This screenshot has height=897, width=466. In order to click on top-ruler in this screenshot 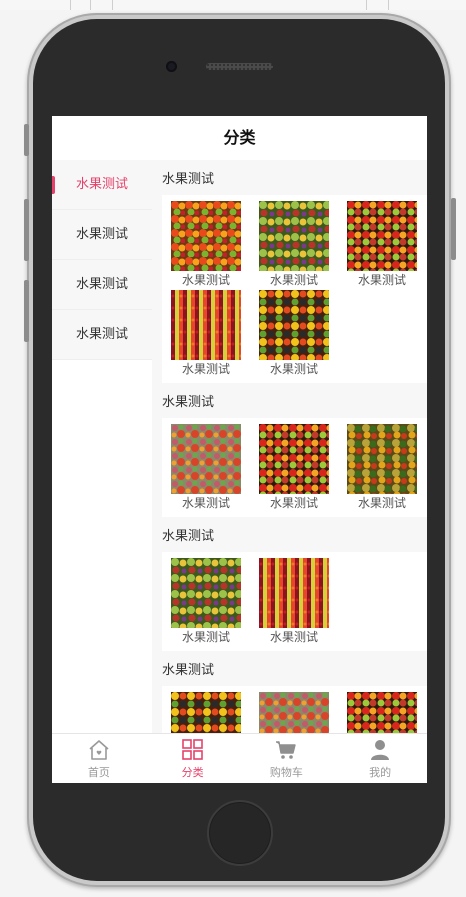, I will do `click(233, 5)`.